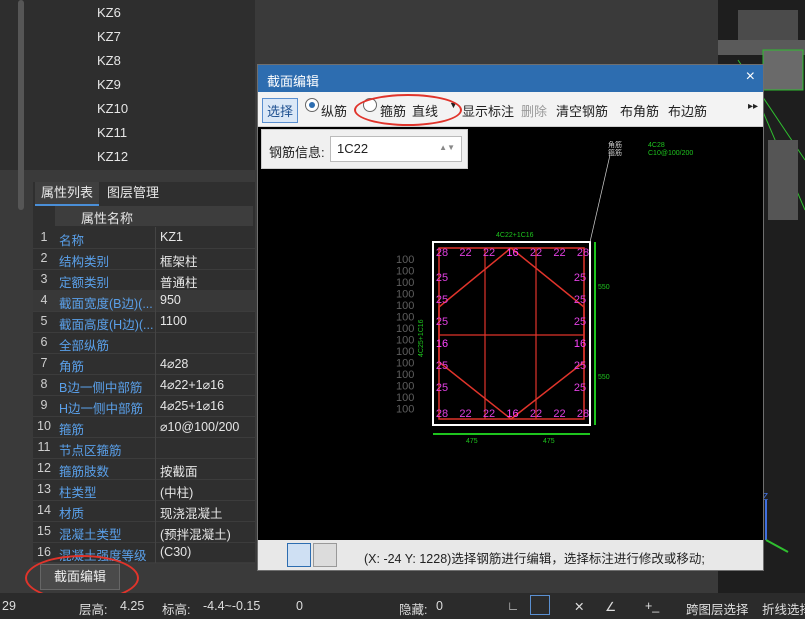  Describe the element at coordinates (515, 235) in the screenshot. I see `top-note: 4C22+1C16` at that location.